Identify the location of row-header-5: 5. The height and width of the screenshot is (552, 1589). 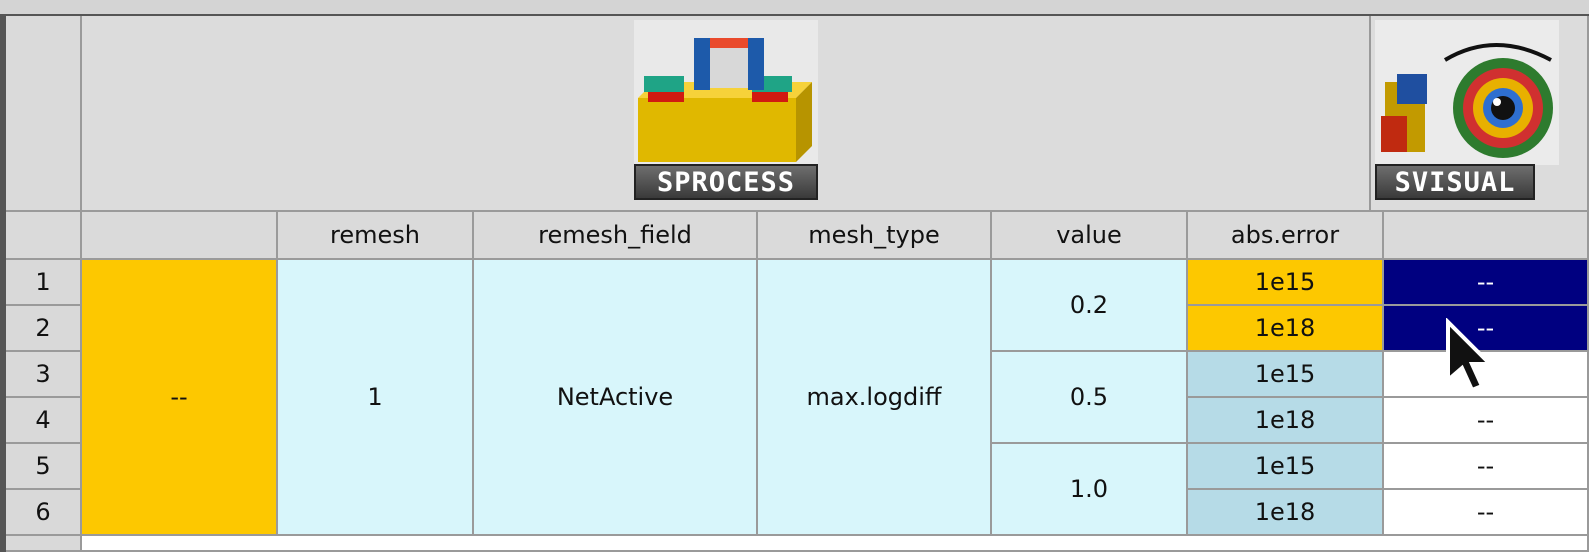
(44, 467).